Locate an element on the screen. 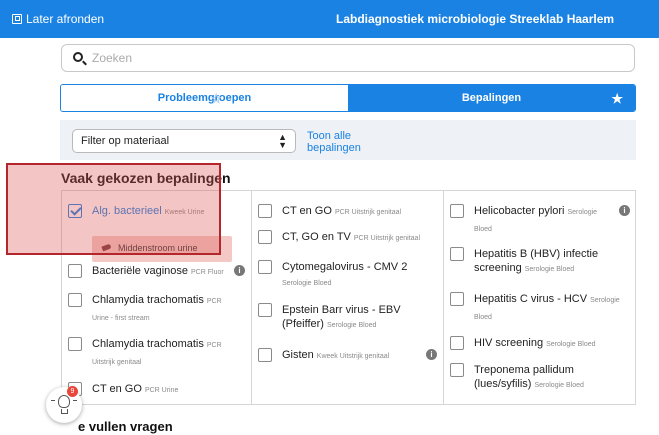 The width and height of the screenshot is (659, 435). test-label: Alg. bacterieel Kweek Urine is located at coordinates (163, 212).